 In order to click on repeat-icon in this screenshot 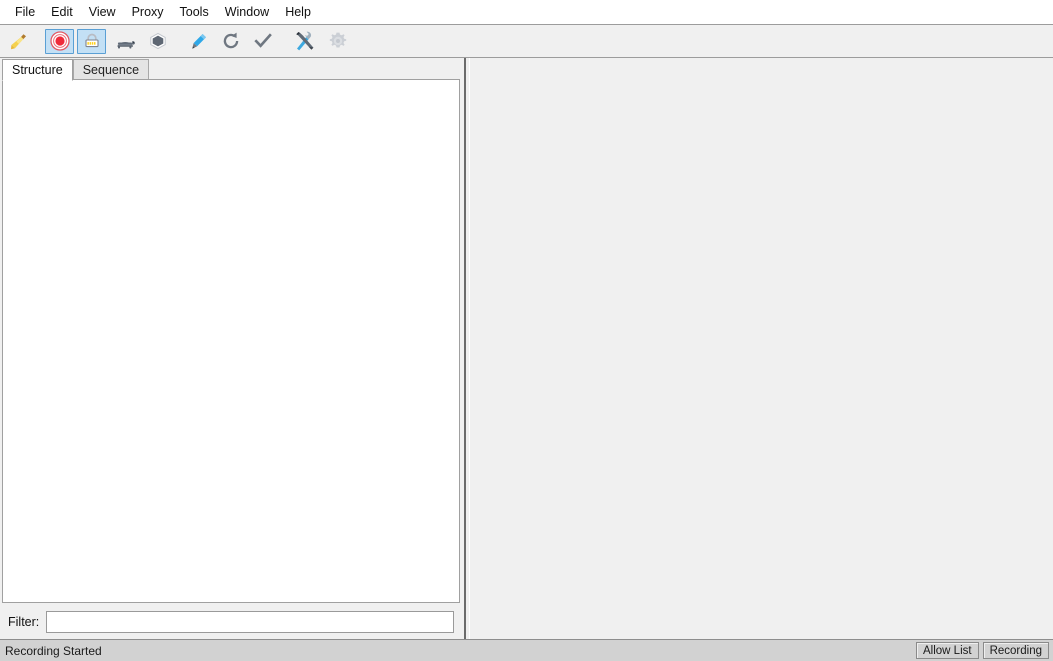, I will do `click(231, 41)`.